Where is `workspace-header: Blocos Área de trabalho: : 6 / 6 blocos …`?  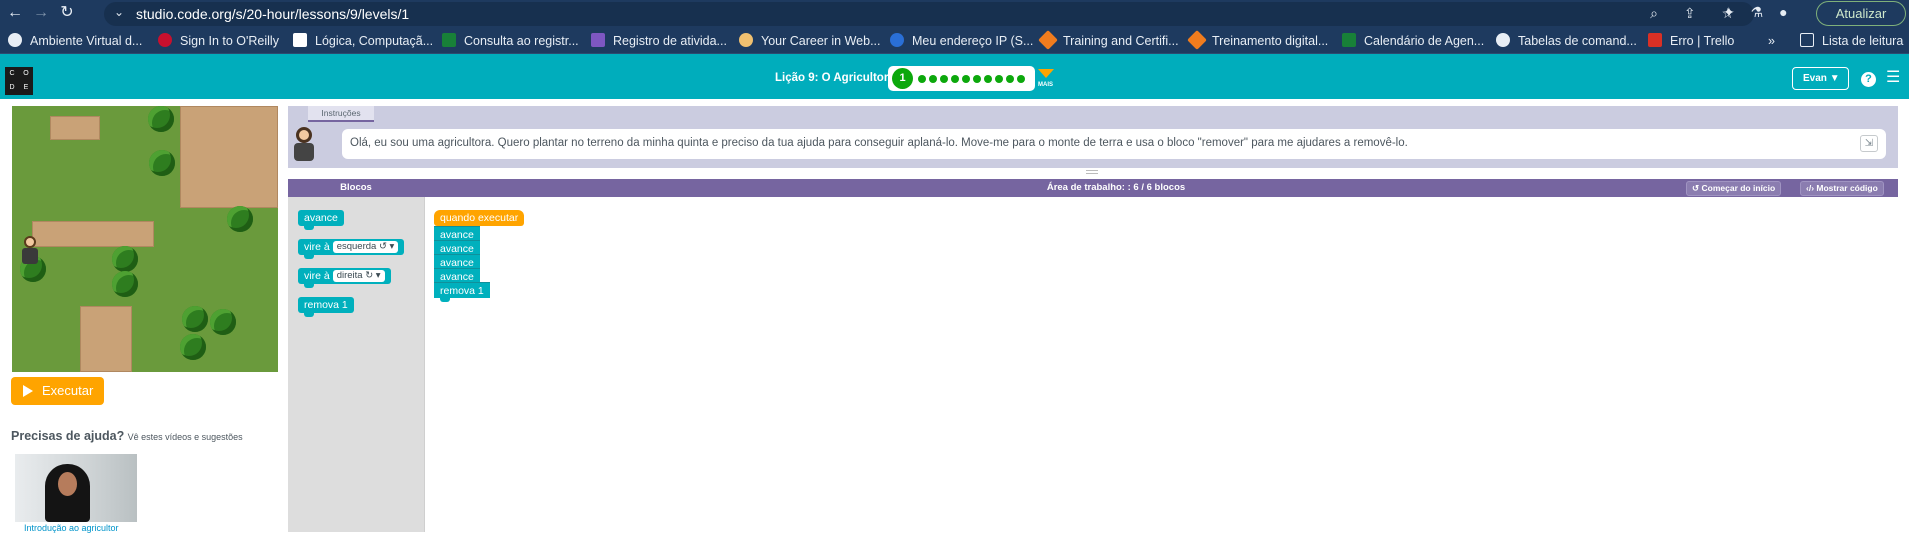
workspace-header: Blocos Área de trabalho: : 6 / 6 blocos … is located at coordinates (1093, 188).